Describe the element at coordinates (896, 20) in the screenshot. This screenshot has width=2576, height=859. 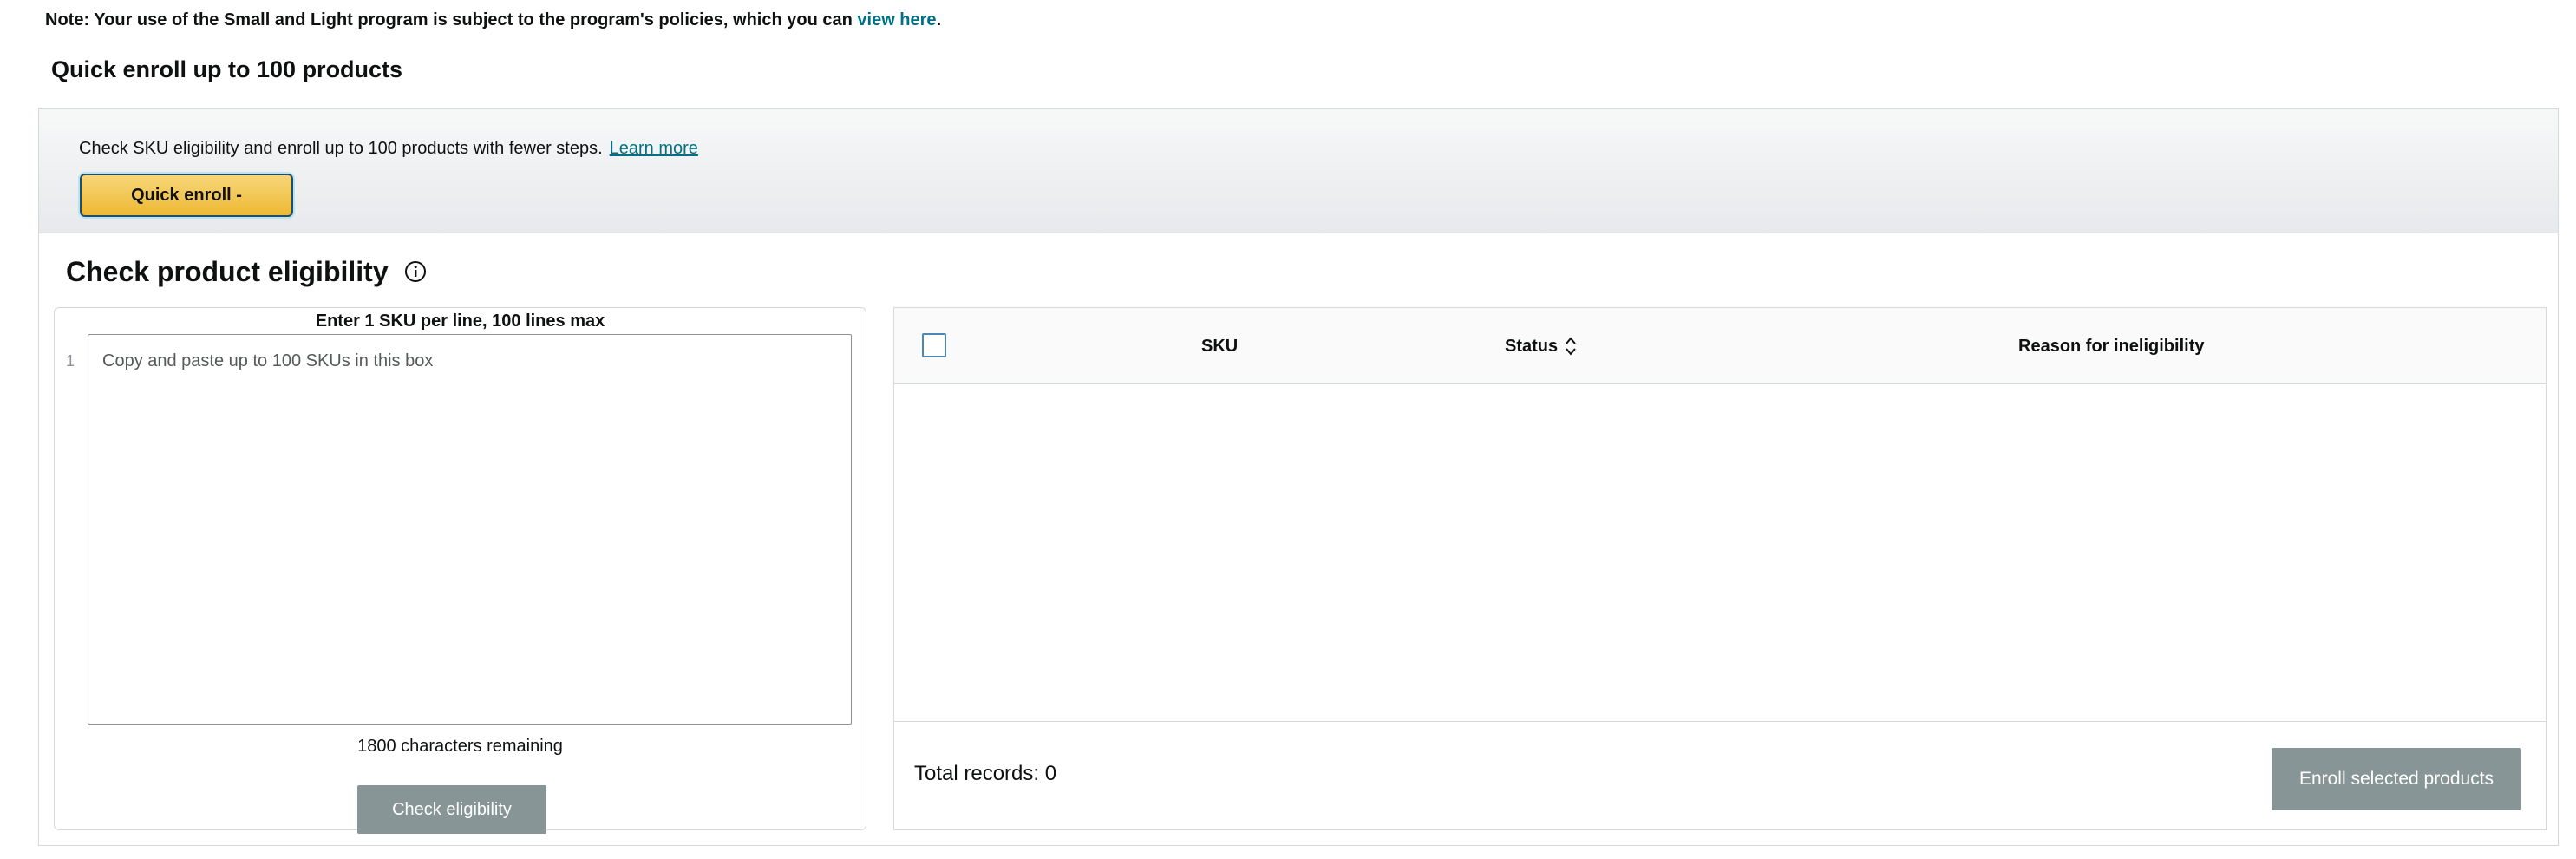
I see `view-policies-link: view here` at that location.